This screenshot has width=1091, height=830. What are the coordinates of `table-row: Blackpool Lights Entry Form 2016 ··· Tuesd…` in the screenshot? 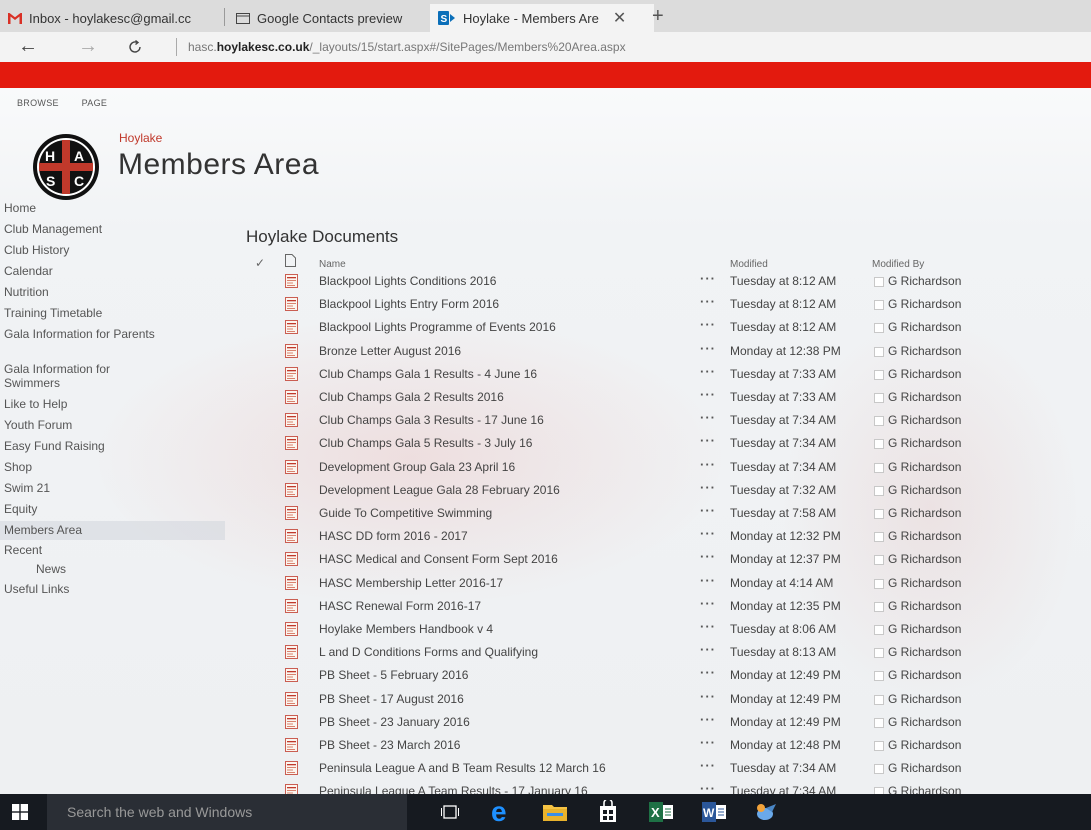 It's located at (626, 304).